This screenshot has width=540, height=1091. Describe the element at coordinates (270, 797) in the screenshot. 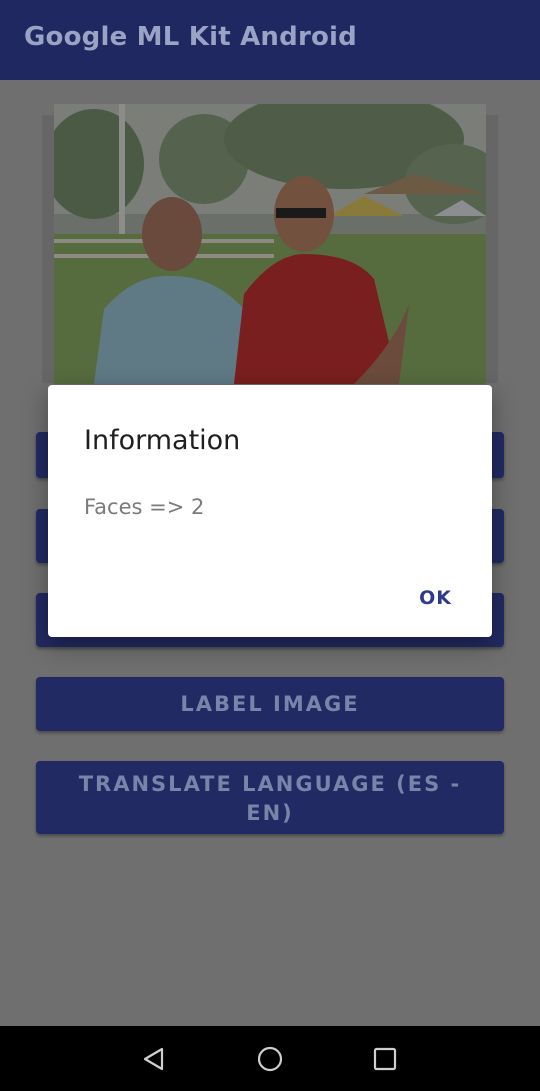

I see `translate-language-button: TRANSLATE LANGUAGE (ES - EN)` at that location.